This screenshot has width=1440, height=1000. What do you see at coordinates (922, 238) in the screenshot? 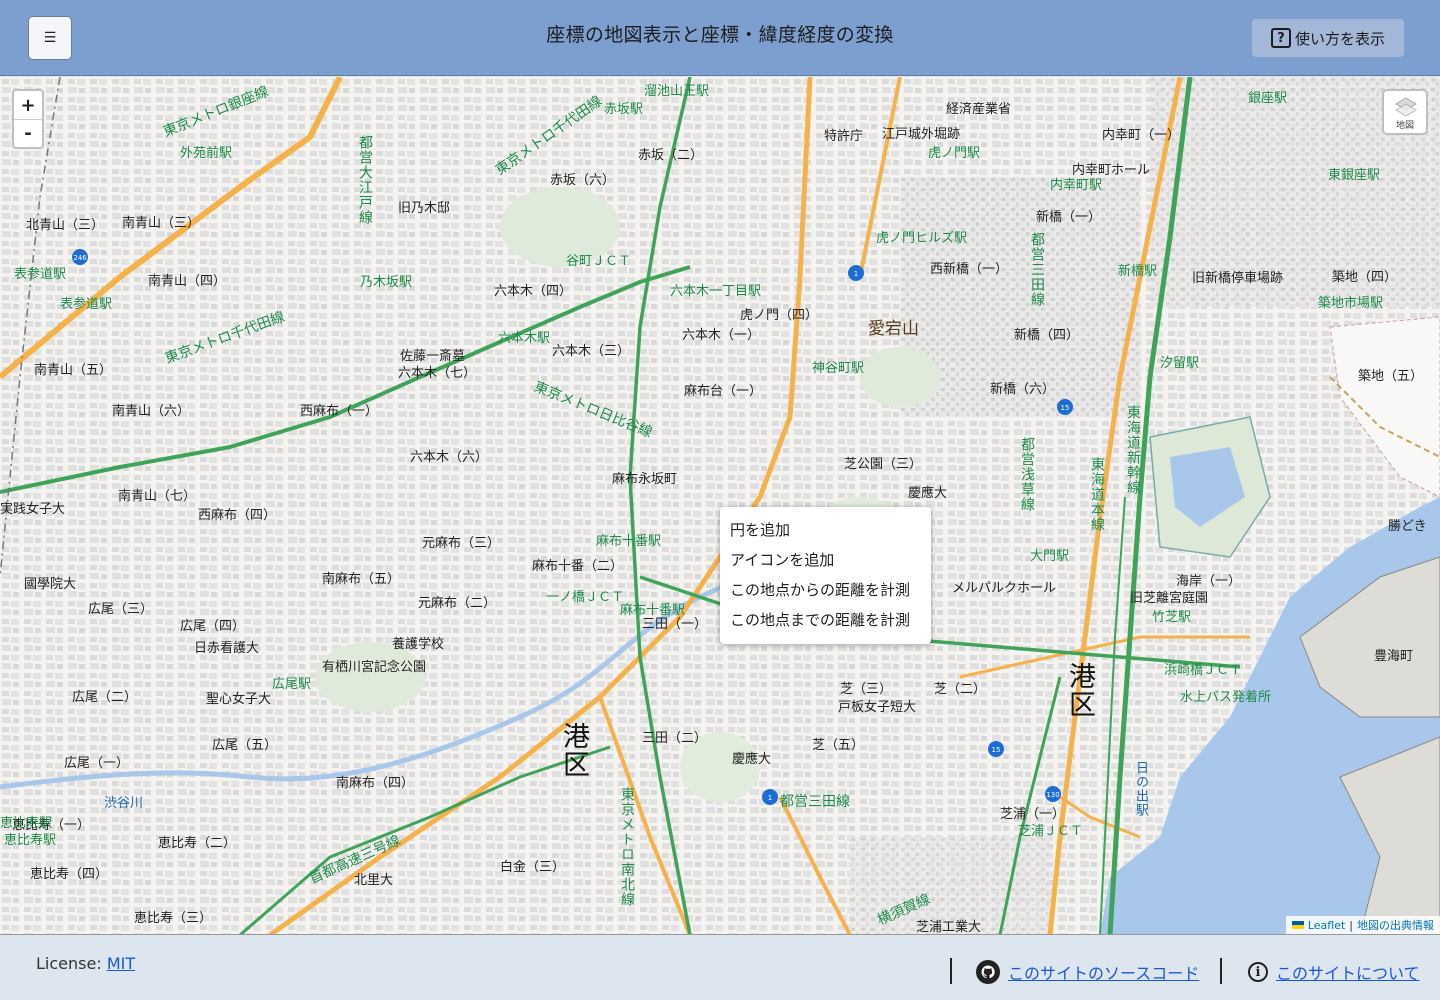
I see `station-label: 虎ノ門ヒルズ駅` at bounding box center [922, 238].